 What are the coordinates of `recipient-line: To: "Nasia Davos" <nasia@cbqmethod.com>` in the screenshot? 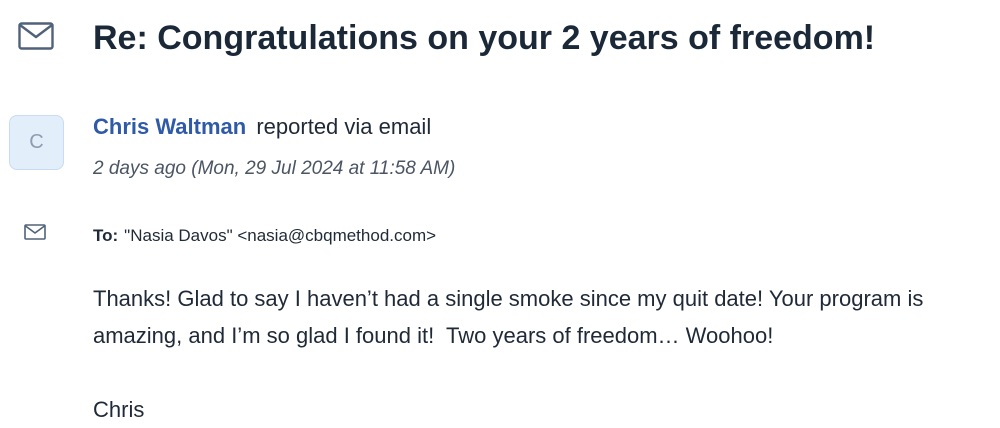 It's located at (264, 236).